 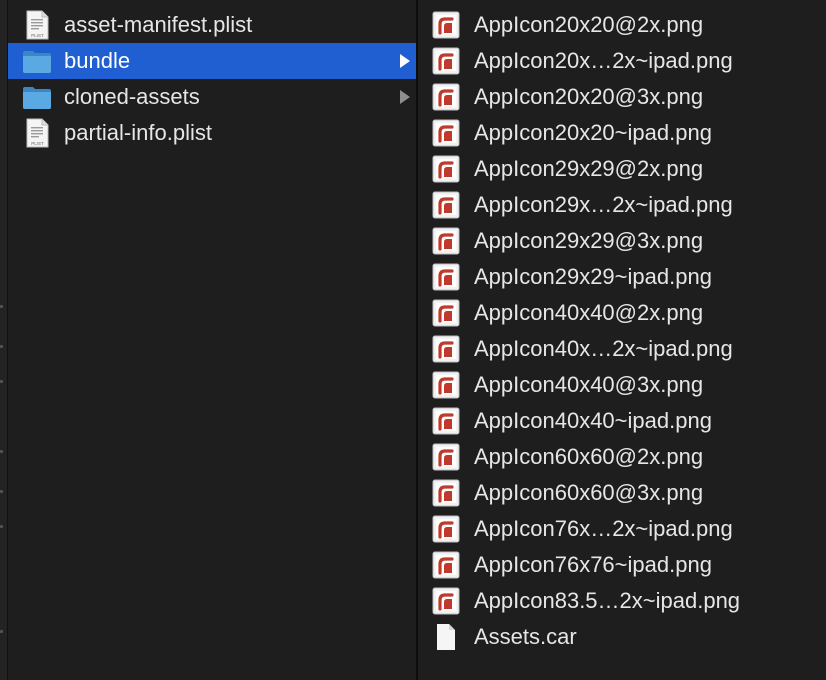 I want to click on file-label: AppIcon83.5…2x~ipad.png, so click(x=607, y=600).